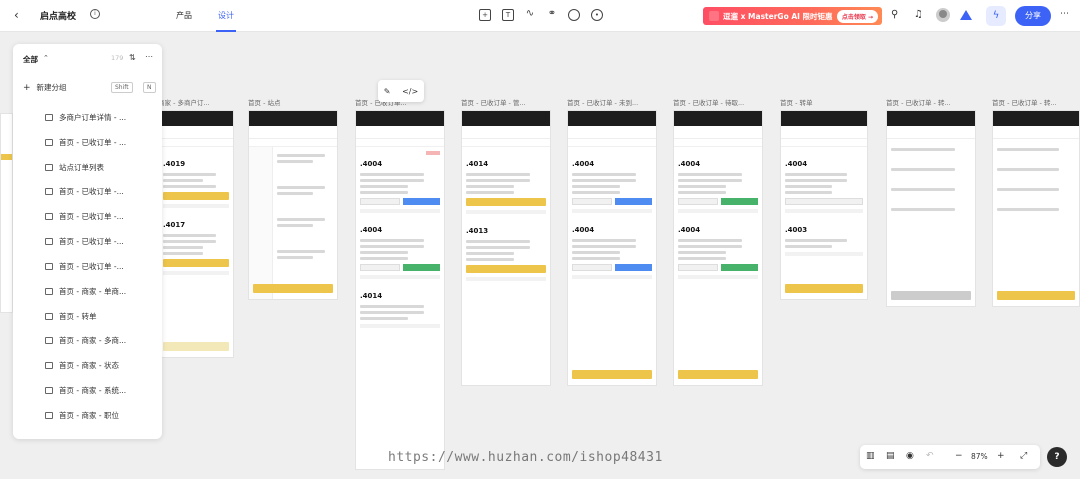 The height and width of the screenshot is (479, 1080). Describe the element at coordinates (597, 15) in the screenshot. I see `preview-eye-icon: •` at that location.